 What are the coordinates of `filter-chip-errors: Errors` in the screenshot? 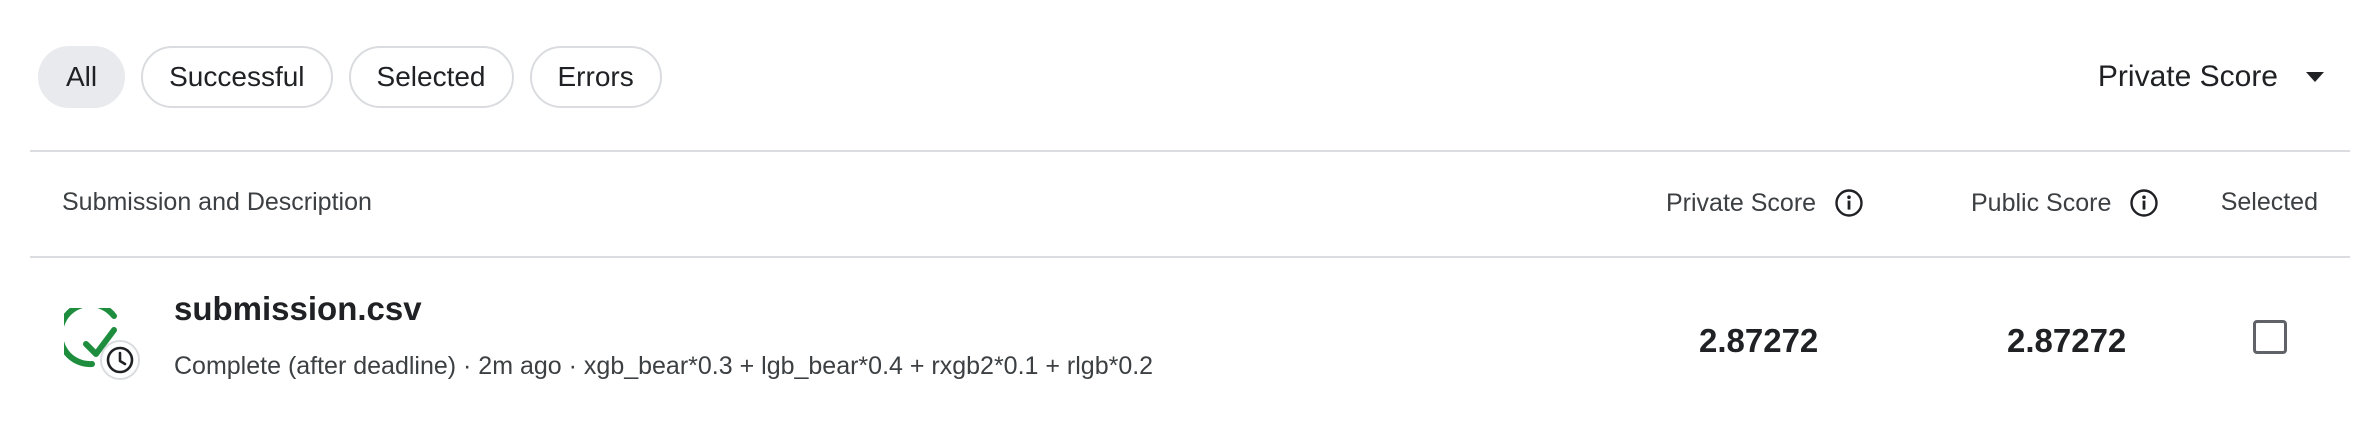 It's located at (595, 77).